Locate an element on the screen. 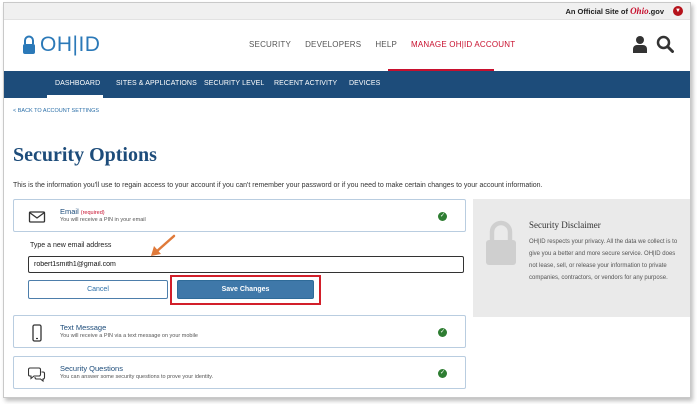 Image resolution: width=697 pixels, height=404 pixels. email-option-desc: You will receive a PIN in your email is located at coordinates (103, 220).